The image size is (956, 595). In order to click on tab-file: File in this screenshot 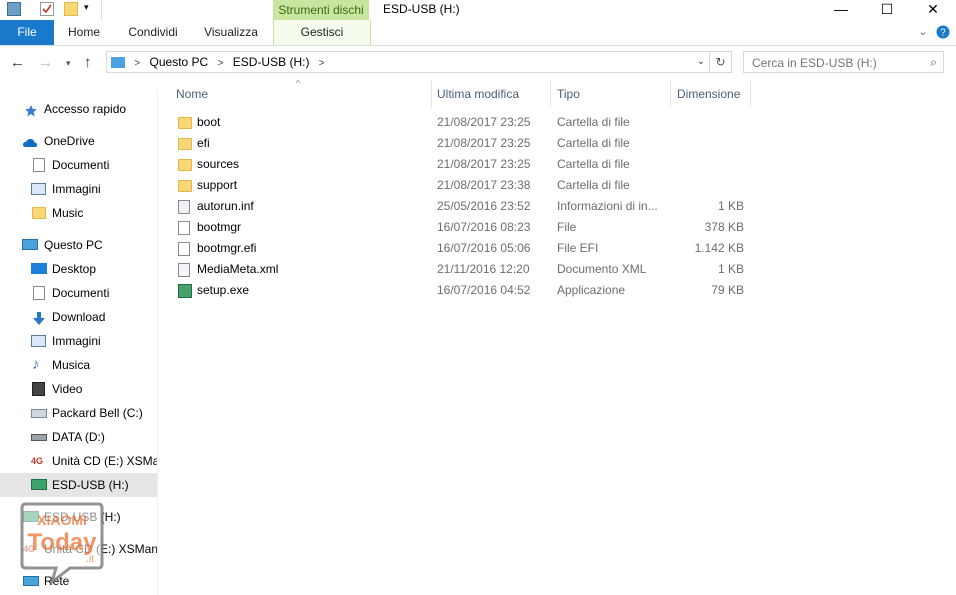, I will do `click(27, 32)`.